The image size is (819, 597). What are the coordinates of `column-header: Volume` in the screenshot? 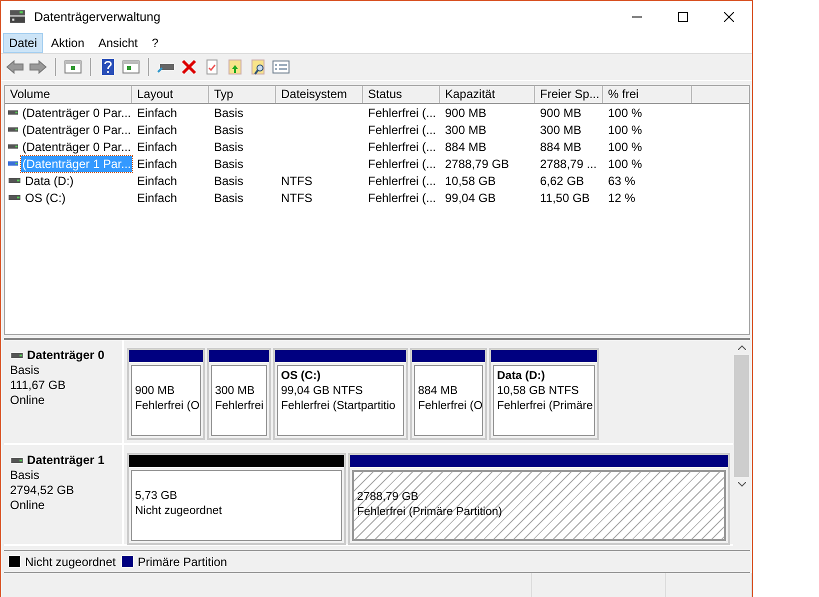 It's located at (68, 94).